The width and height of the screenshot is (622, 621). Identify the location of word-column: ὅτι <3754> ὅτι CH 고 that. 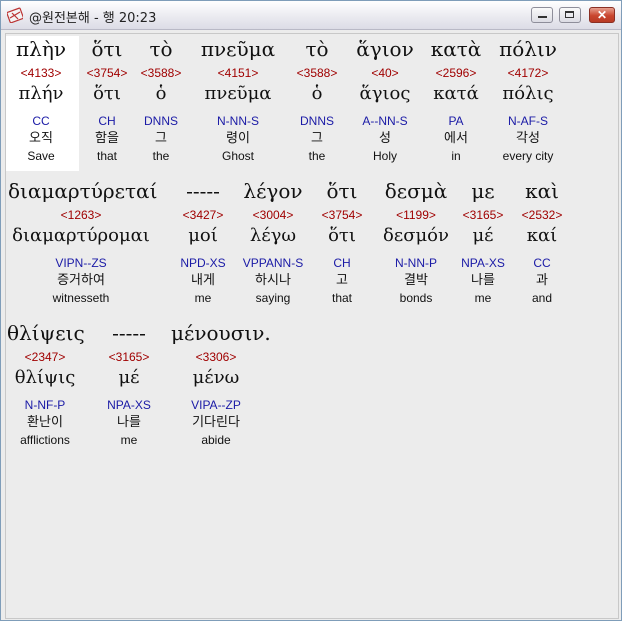
(342, 242).